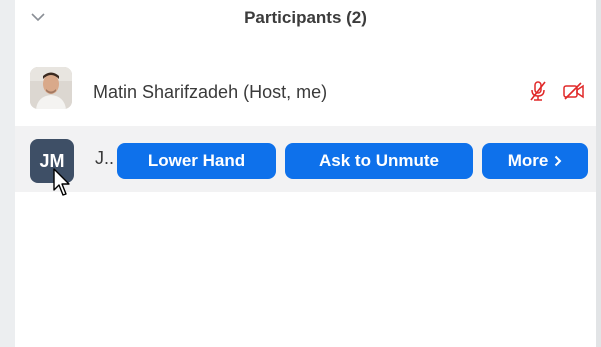  Describe the element at coordinates (598, 173) in the screenshot. I see `scrollbar-track` at that location.